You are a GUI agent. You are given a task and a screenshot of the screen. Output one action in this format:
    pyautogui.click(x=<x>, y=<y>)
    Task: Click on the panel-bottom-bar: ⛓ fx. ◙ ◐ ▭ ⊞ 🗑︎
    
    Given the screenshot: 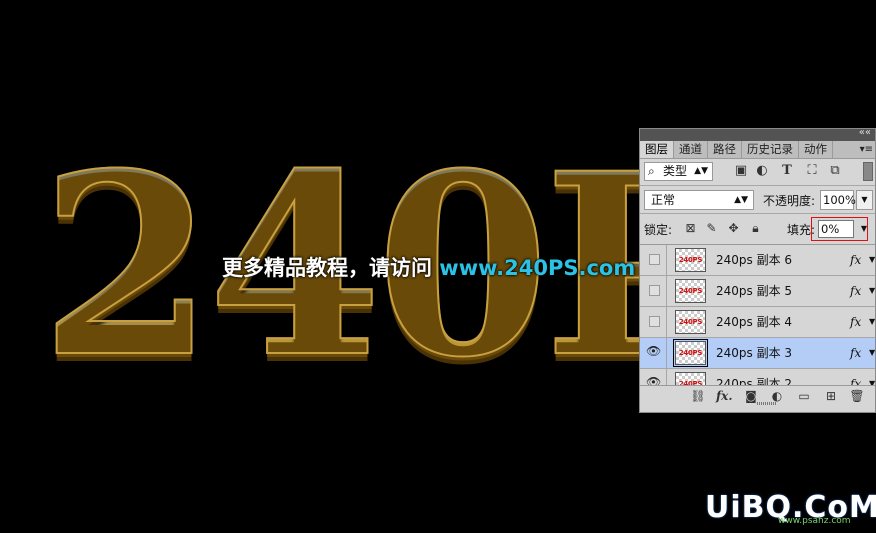 What is the action you would take?
    pyautogui.click(x=757, y=395)
    